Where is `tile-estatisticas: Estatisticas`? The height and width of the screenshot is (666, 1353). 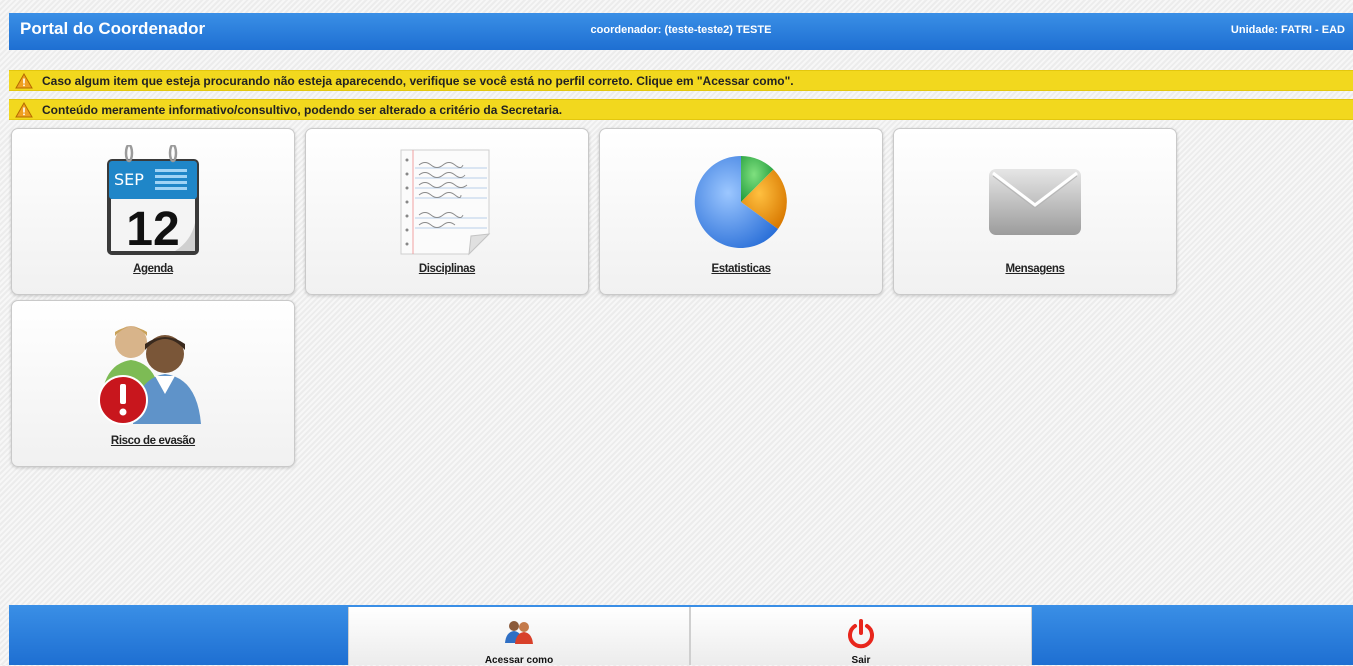
tile-estatisticas: Estatisticas is located at coordinates (741, 211).